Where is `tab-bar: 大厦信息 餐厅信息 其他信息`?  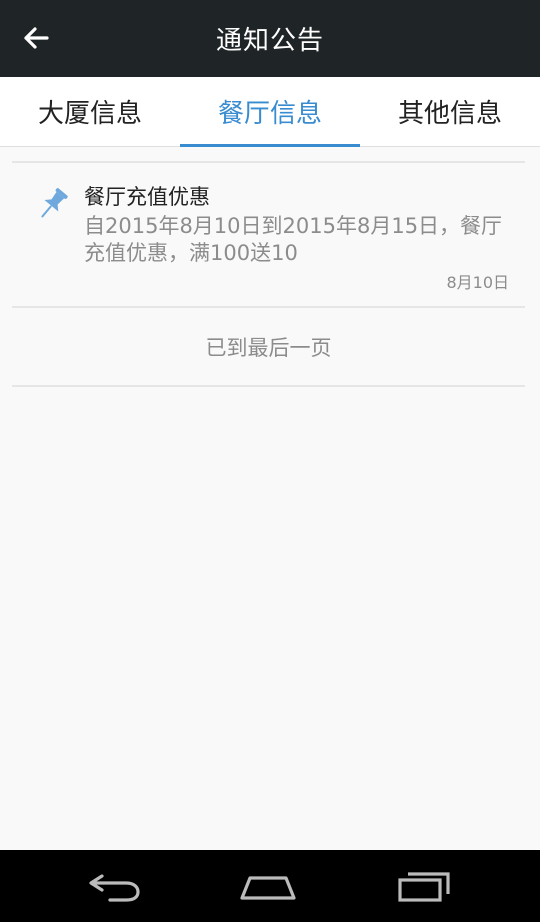
tab-bar: 大厦信息 餐厅信息 其他信息 is located at coordinates (270, 112).